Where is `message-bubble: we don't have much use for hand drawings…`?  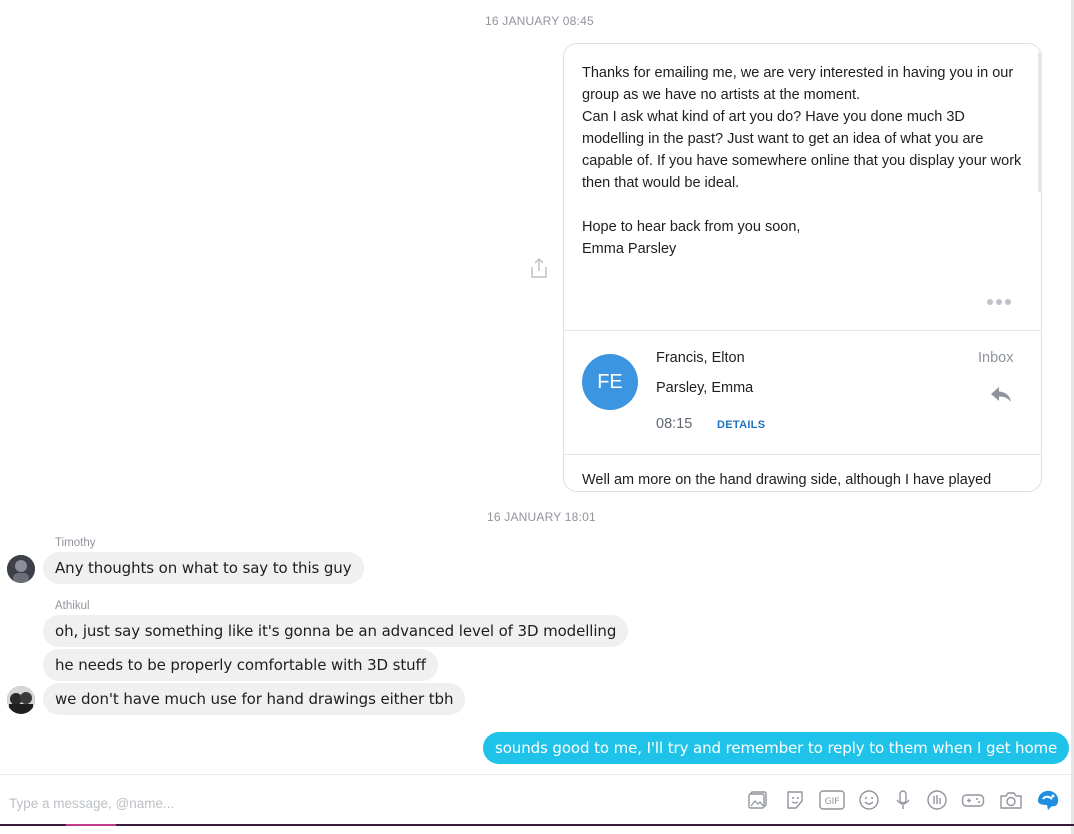 message-bubble: we don't have much use for hand drawings… is located at coordinates (254, 699).